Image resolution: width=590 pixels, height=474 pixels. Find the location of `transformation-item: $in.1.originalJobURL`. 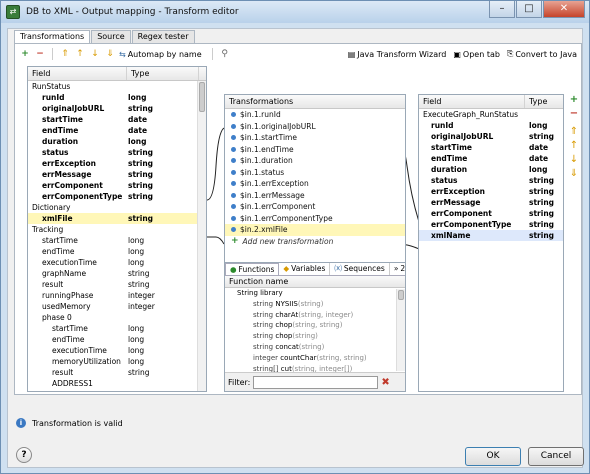

transformation-item: $in.1.originalJobURL is located at coordinates (315, 127).